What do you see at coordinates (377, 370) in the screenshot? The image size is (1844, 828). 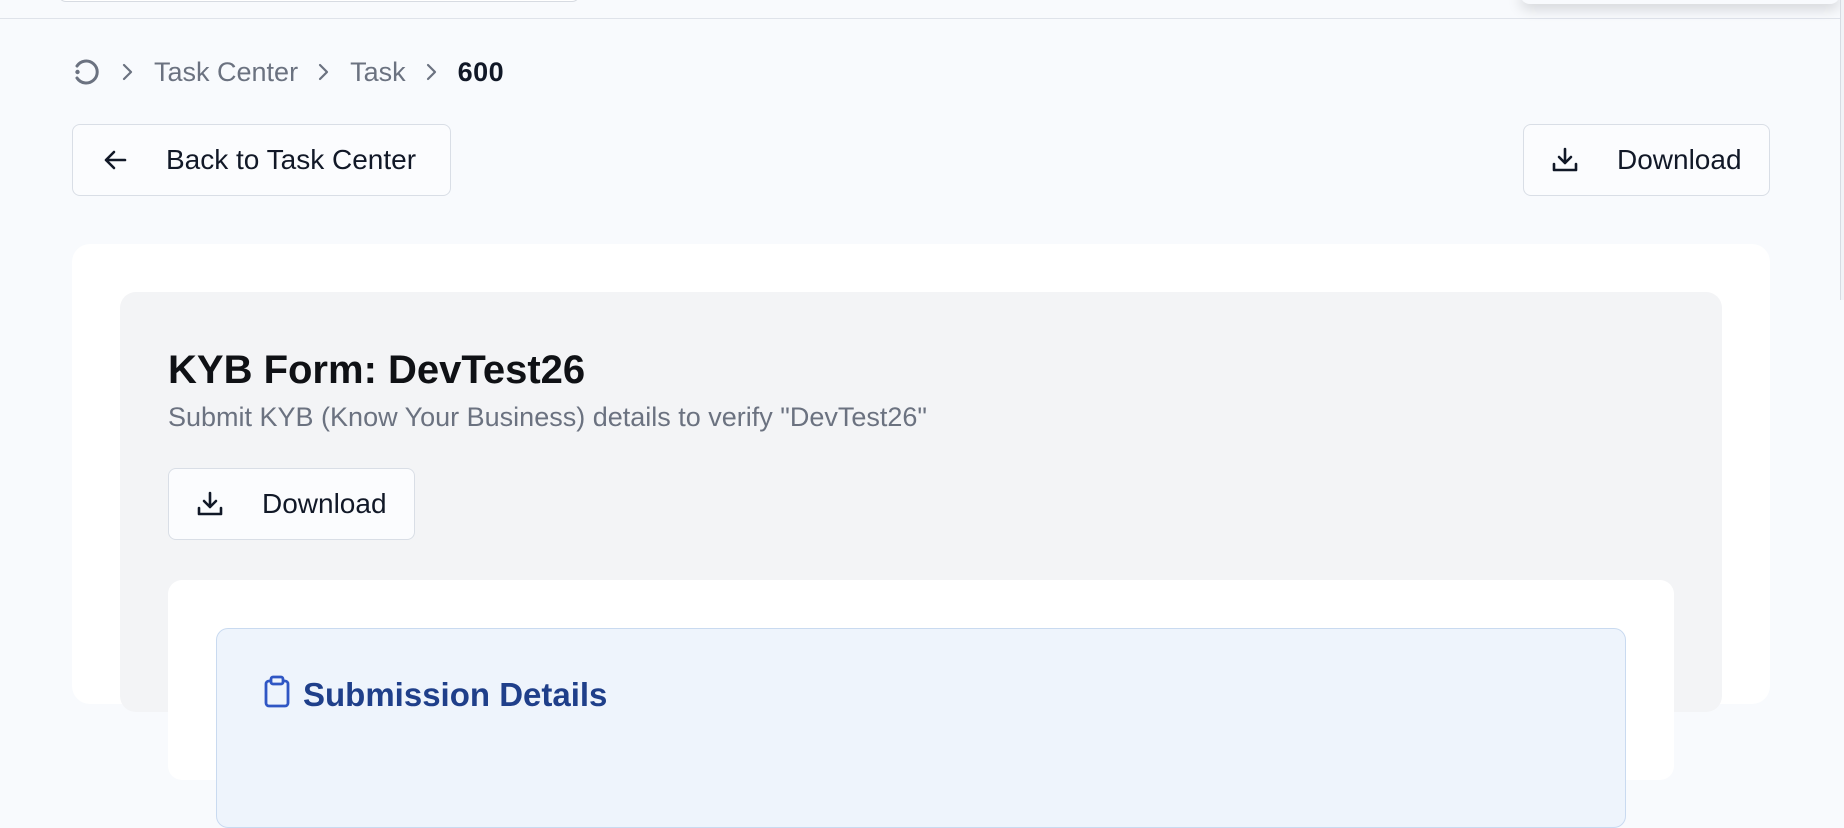 I see `form-title: KYB Form: DevTest26` at bounding box center [377, 370].